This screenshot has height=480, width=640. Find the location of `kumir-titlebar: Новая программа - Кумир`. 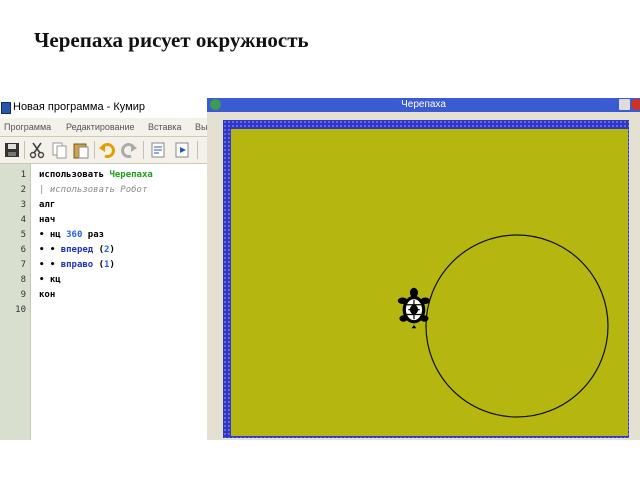

kumir-titlebar: Новая программа - Кумир is located at coordinates (103, 108).